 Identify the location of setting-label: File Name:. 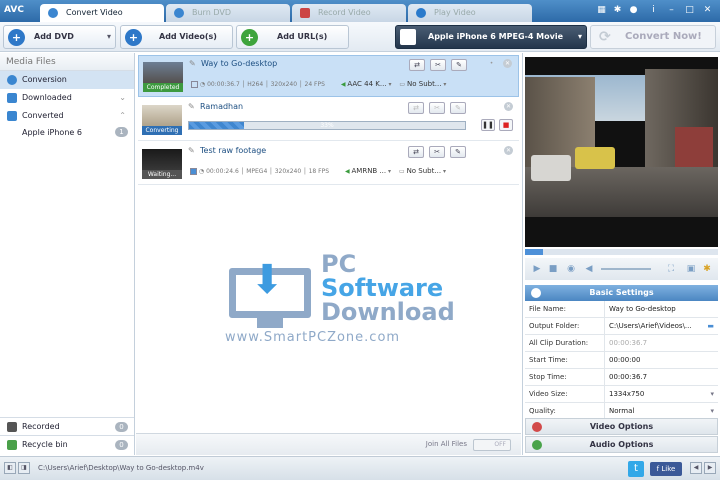
(567, 309).